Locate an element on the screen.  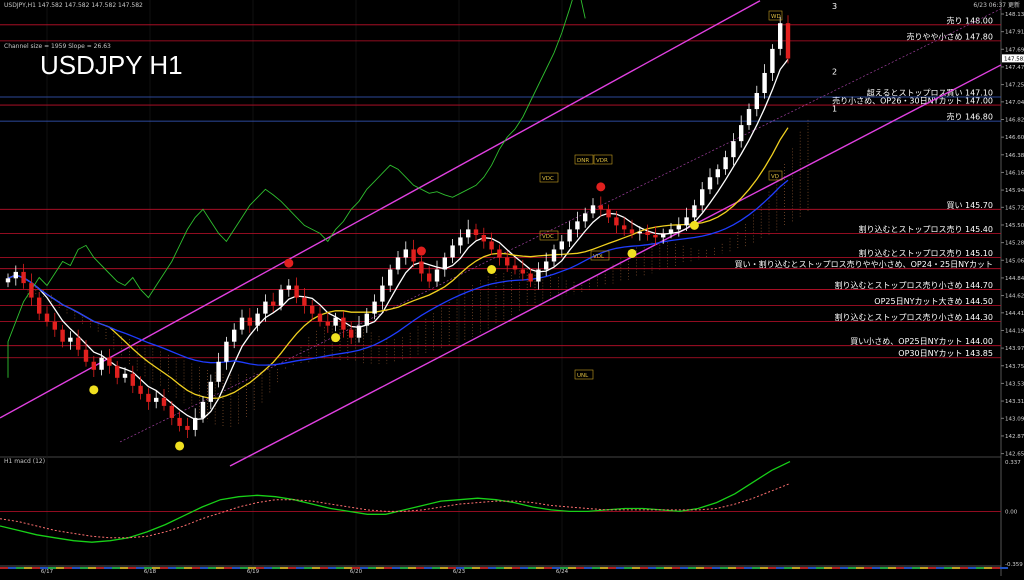
y-tick-label: 148.135 is located at coordinates (1014, 15).